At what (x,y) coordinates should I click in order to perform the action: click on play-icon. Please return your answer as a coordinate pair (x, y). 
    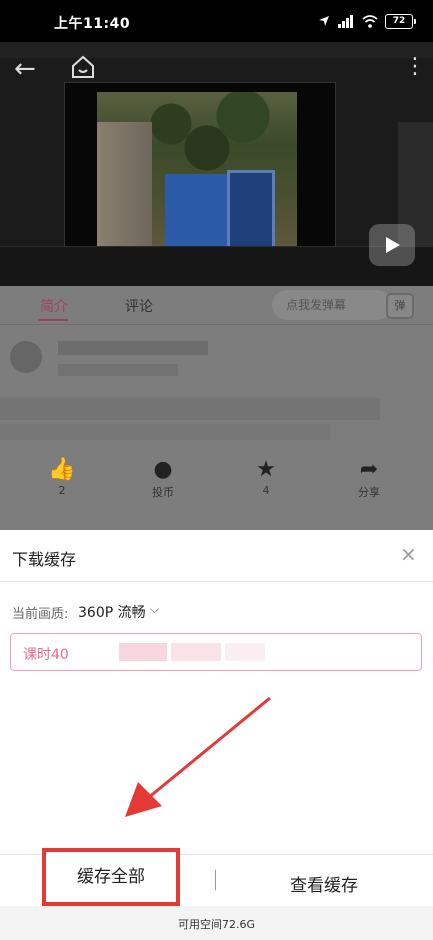
    Looking at the image, I should click on (392, 245).